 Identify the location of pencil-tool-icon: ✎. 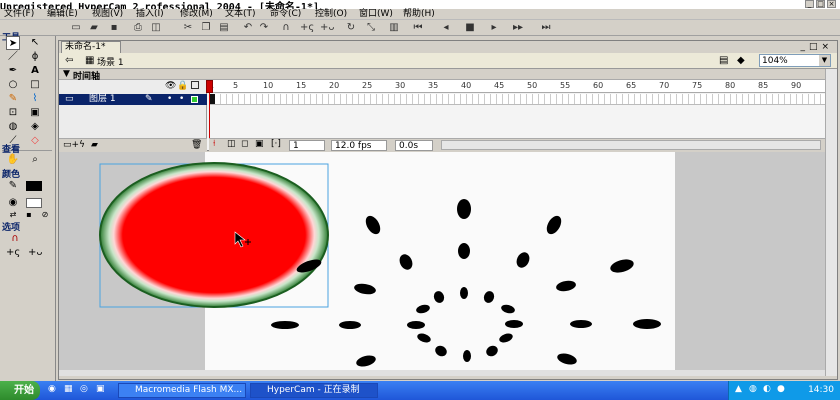
(13, 99).